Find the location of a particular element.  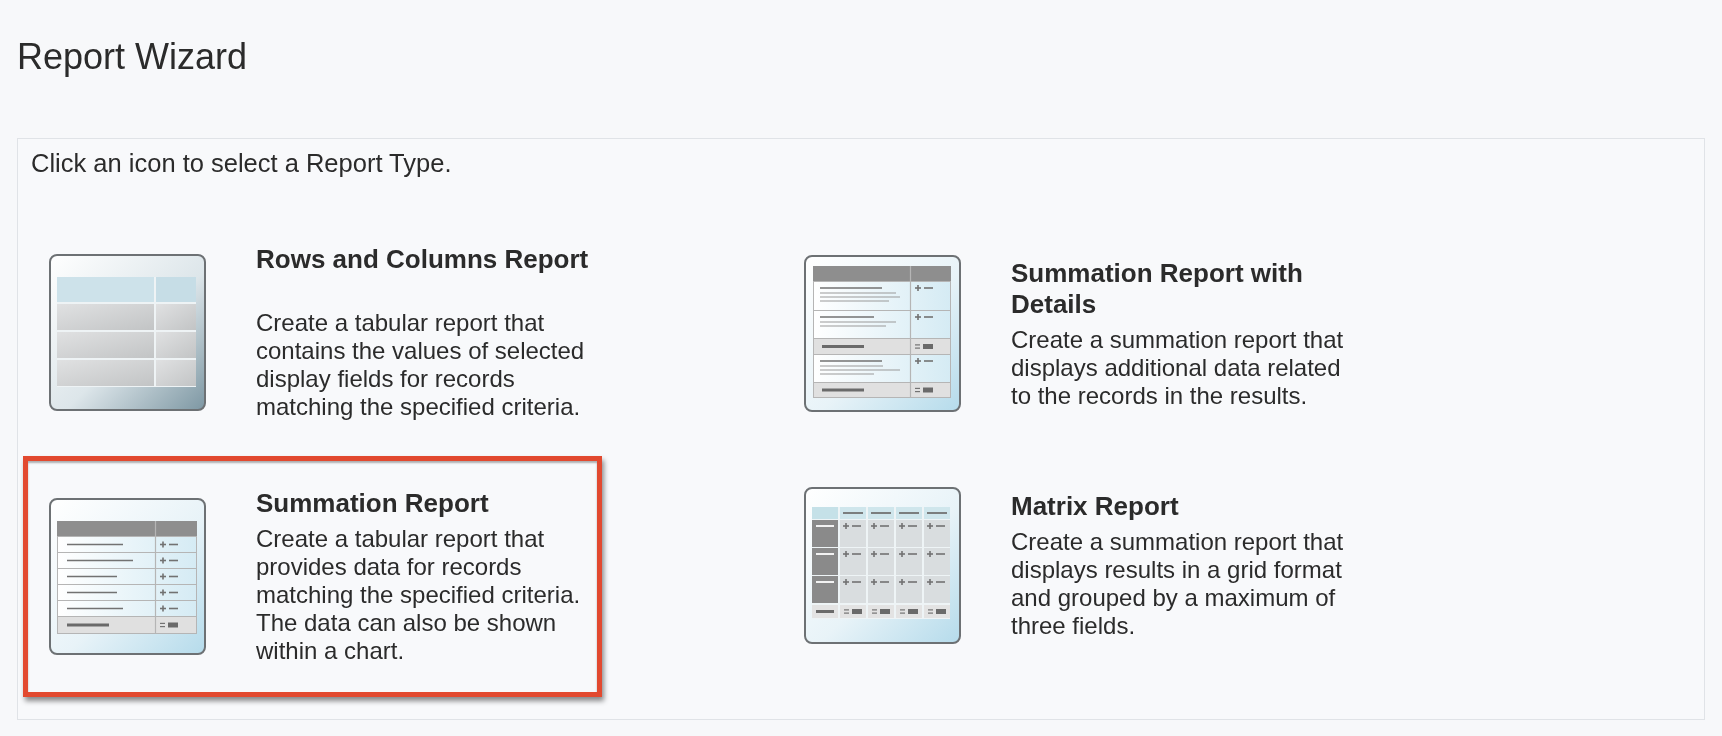

instruction-text: Click an icon to select a Report Type. is located at coordinates (241, 163).